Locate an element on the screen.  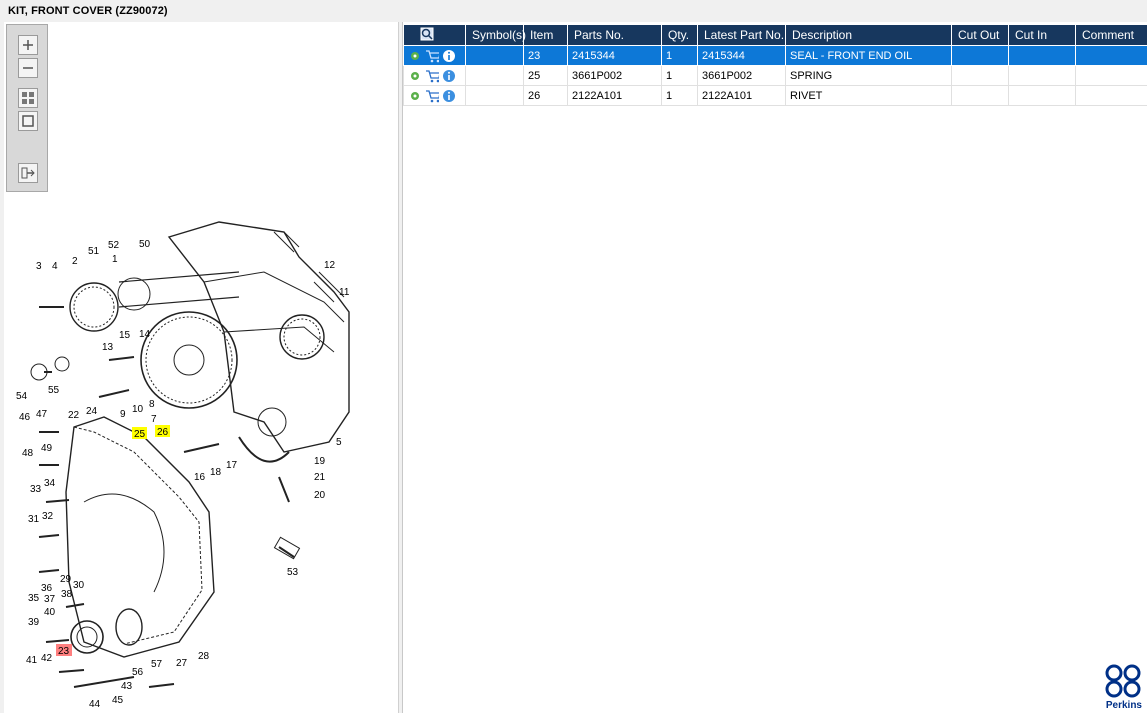
cell-latest-part-no: 2415344 is located at coordinates (741, 55).